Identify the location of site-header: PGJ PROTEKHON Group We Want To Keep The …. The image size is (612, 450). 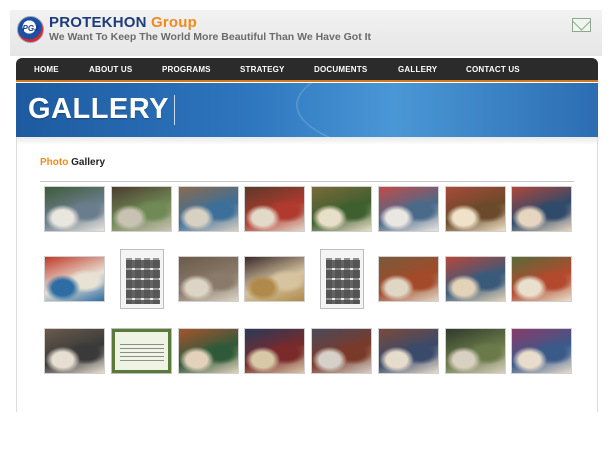
(306, 33).